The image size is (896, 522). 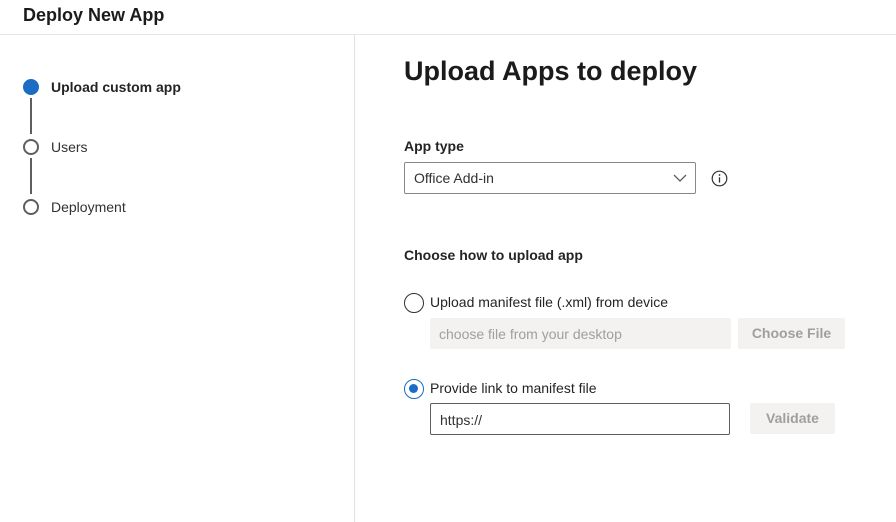 What do you see at coordinates (414, 389) in the screenshot?
I see `provide-link-radio` at bounding box center [414, 389].